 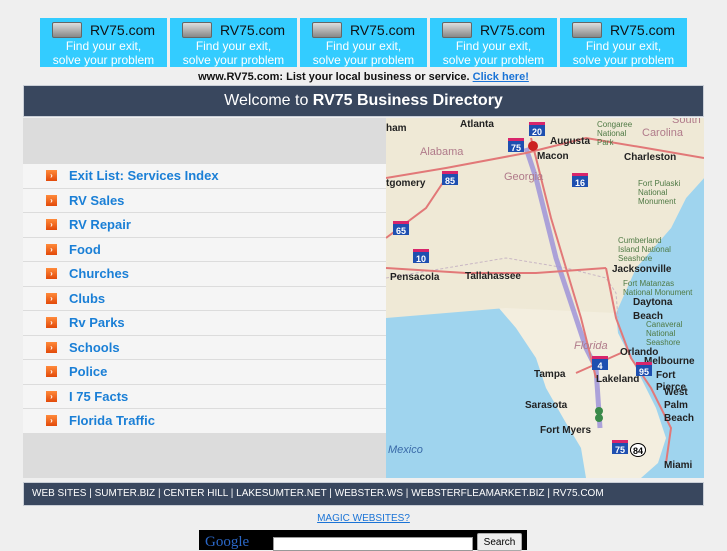 What do you see at coordinates (578, 493) in the screenshot?
I see `footer-link: RV75.COM` at bounding box center [578, 493].